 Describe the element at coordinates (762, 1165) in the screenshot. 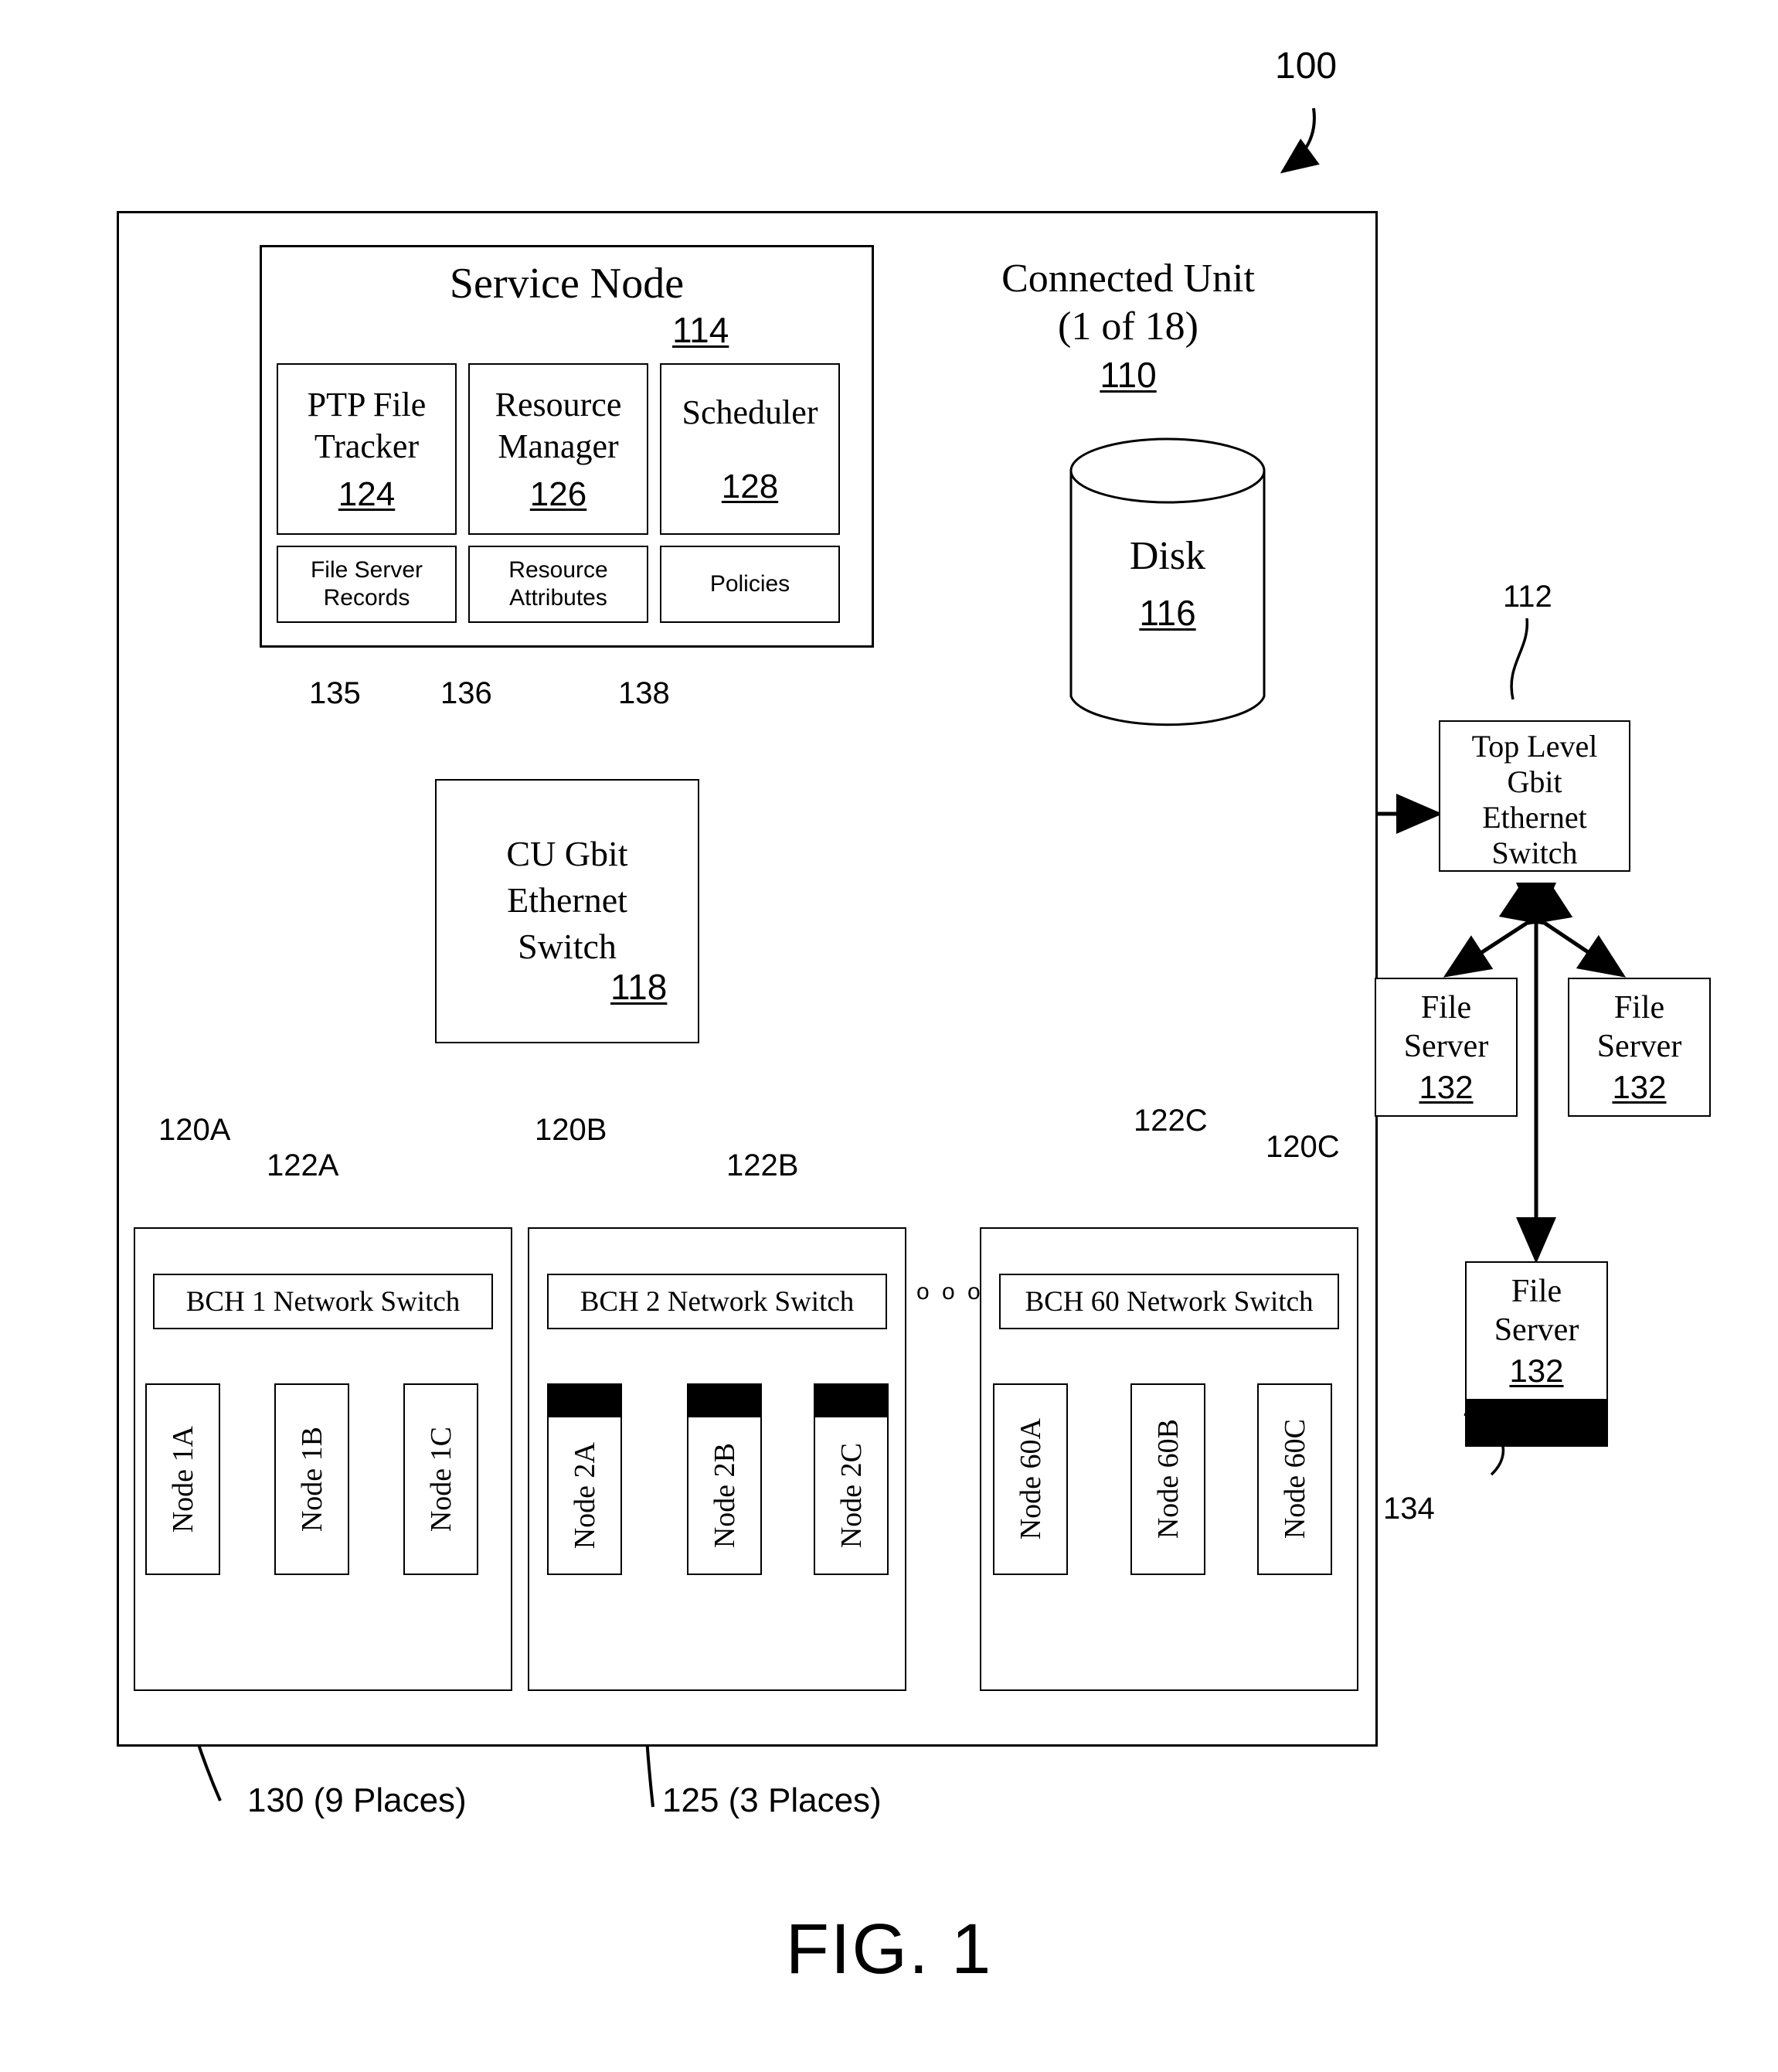

I see `rack-2-switch-ref-122B: 122B` at that location.